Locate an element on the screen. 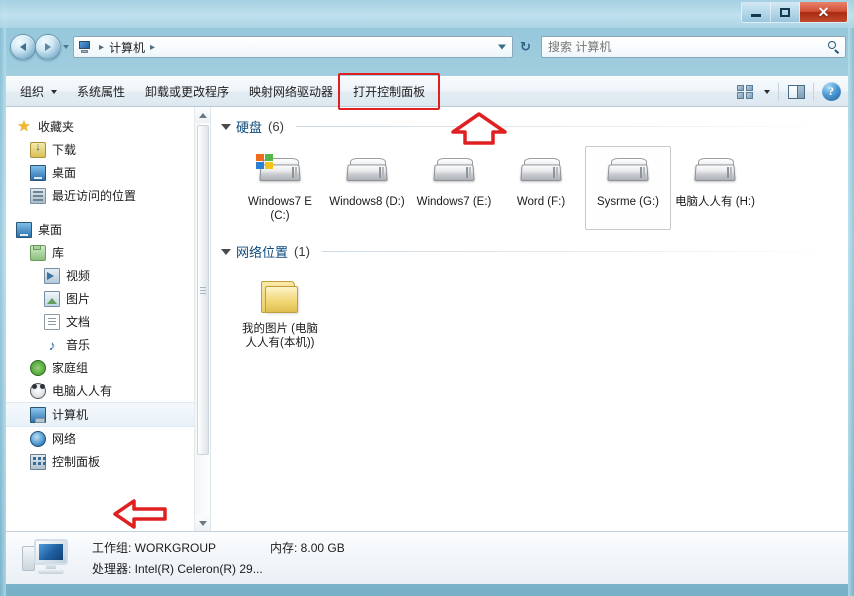 The width and height of the screenshot is (854, 596). refresh-button: ↻ is located at coordinates (525, 47).